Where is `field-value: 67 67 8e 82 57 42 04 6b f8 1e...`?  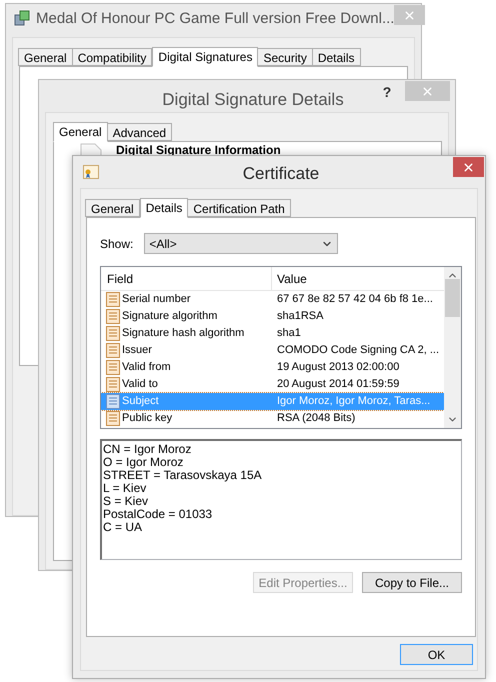
field-value: 67 67 8e 82 57 42 04 6b f8 1e... is located at coordinates (355, 300).